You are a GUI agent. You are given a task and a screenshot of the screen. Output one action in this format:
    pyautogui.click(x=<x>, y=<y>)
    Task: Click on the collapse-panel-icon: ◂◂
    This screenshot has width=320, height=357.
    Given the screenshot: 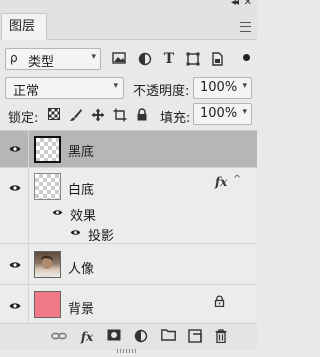 What is the action you would take?
    pyautogui.click(x=235, y=4)
    